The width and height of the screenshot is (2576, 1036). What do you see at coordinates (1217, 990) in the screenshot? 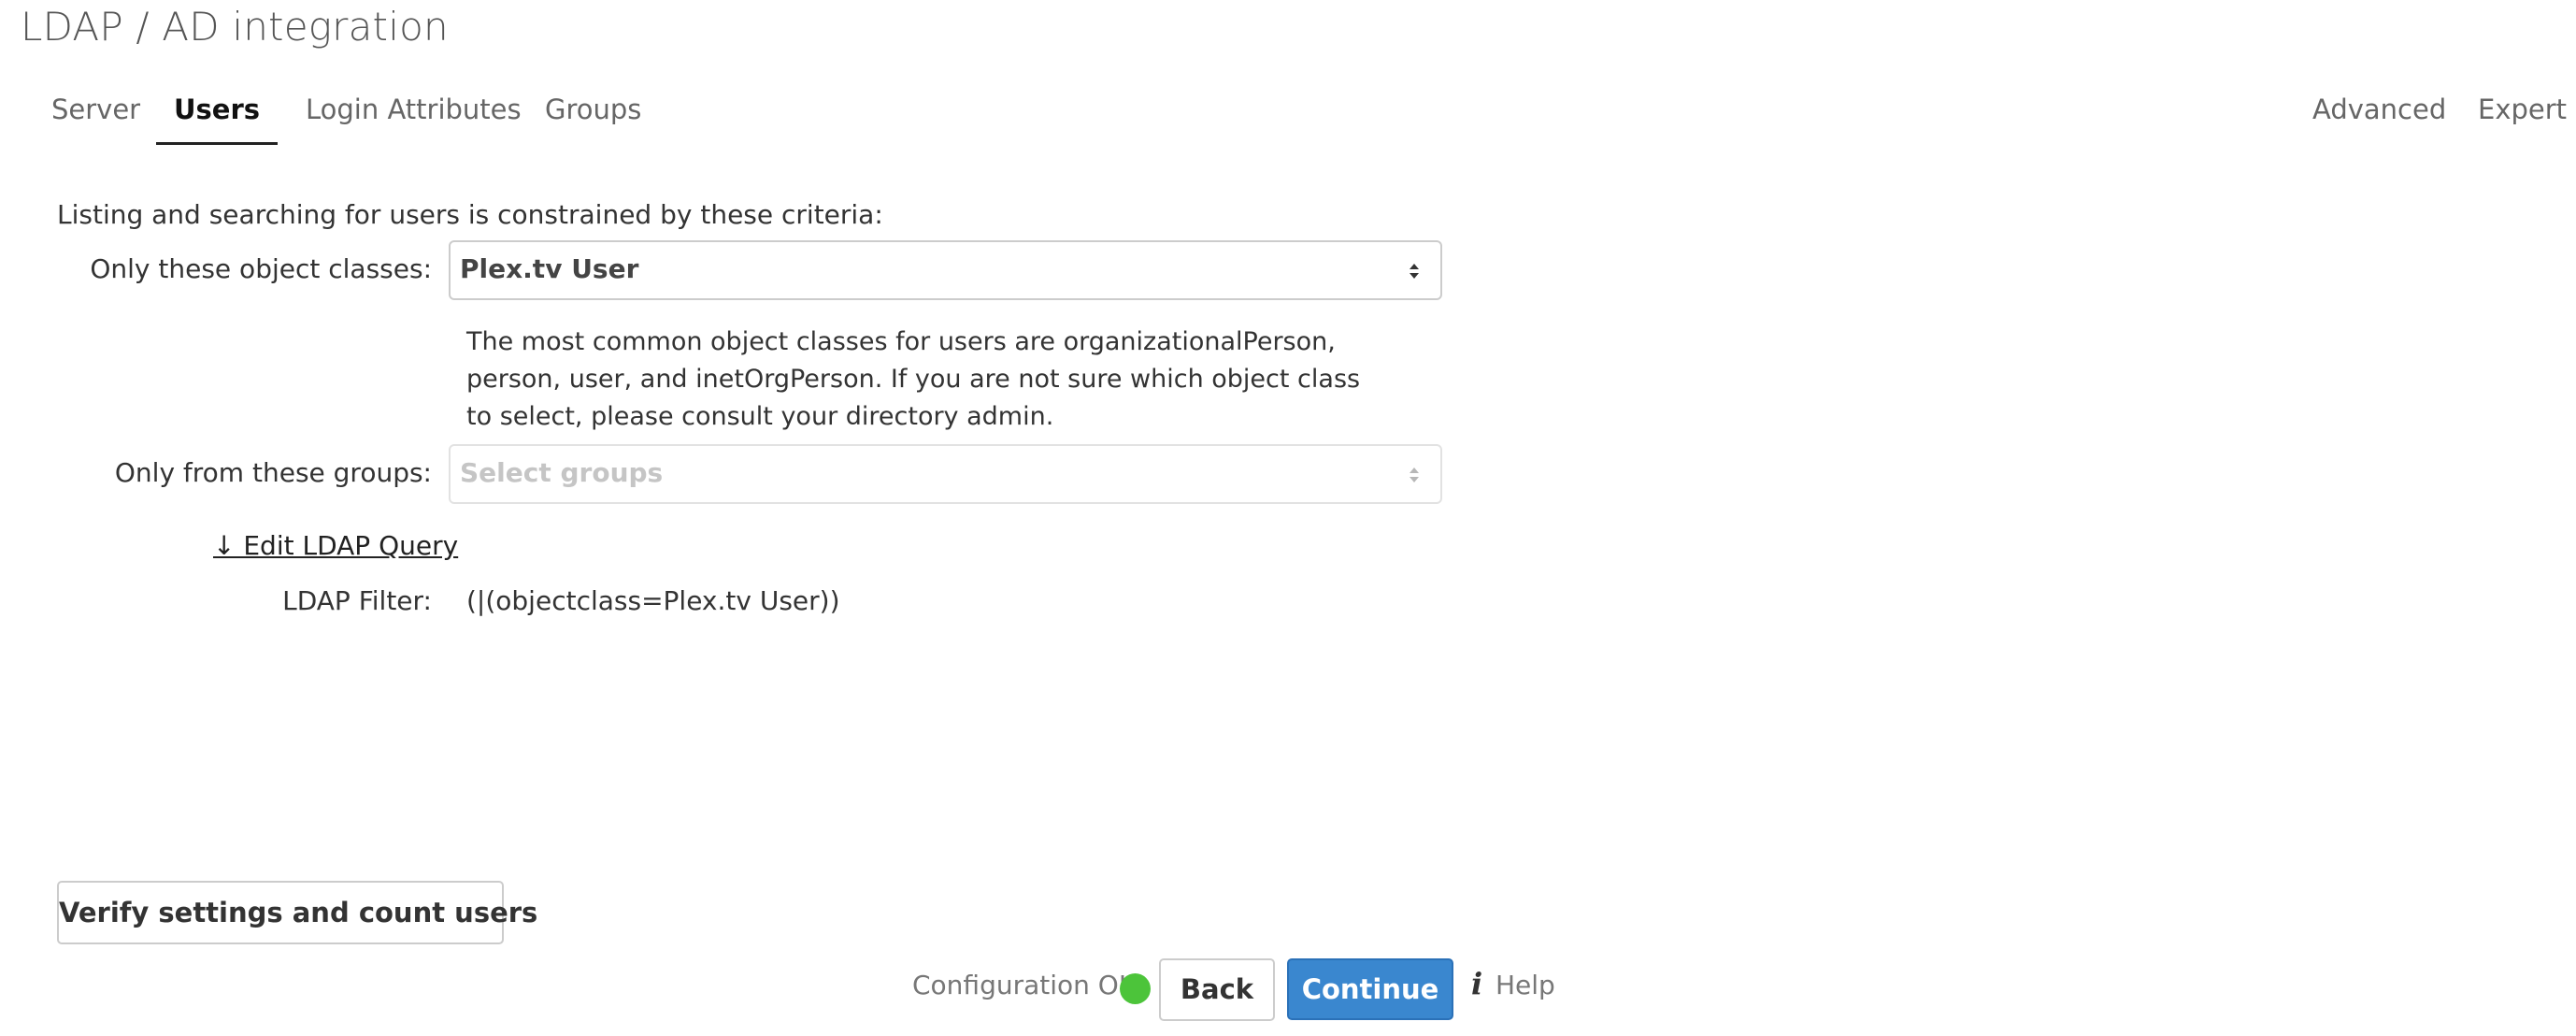
I see `back-button: Back` at bounding box center [1217, 990].